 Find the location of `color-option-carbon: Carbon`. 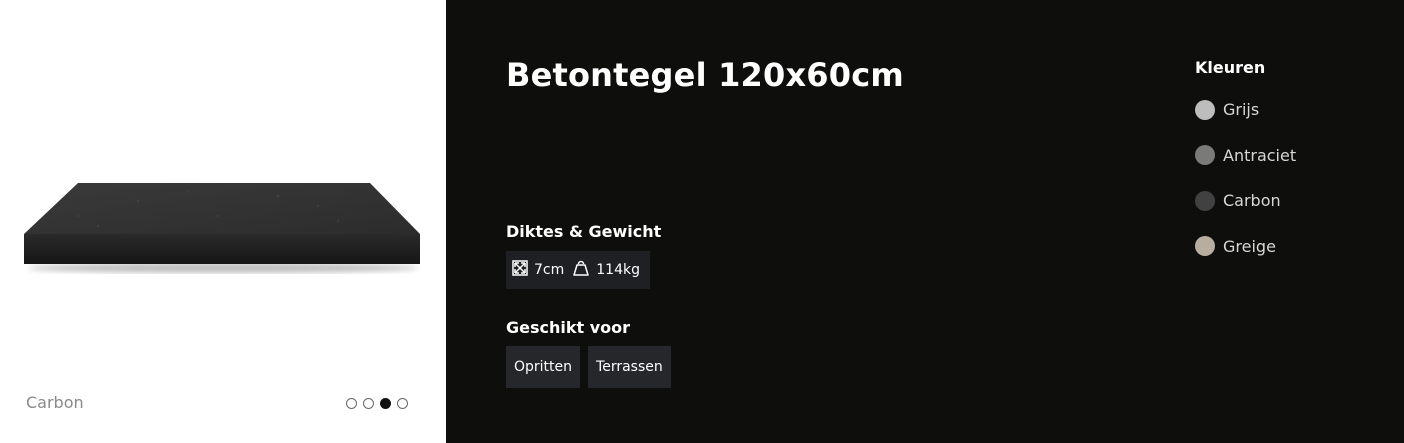

color-option-carbon: Carbon is located at coordinates (1245, 201).